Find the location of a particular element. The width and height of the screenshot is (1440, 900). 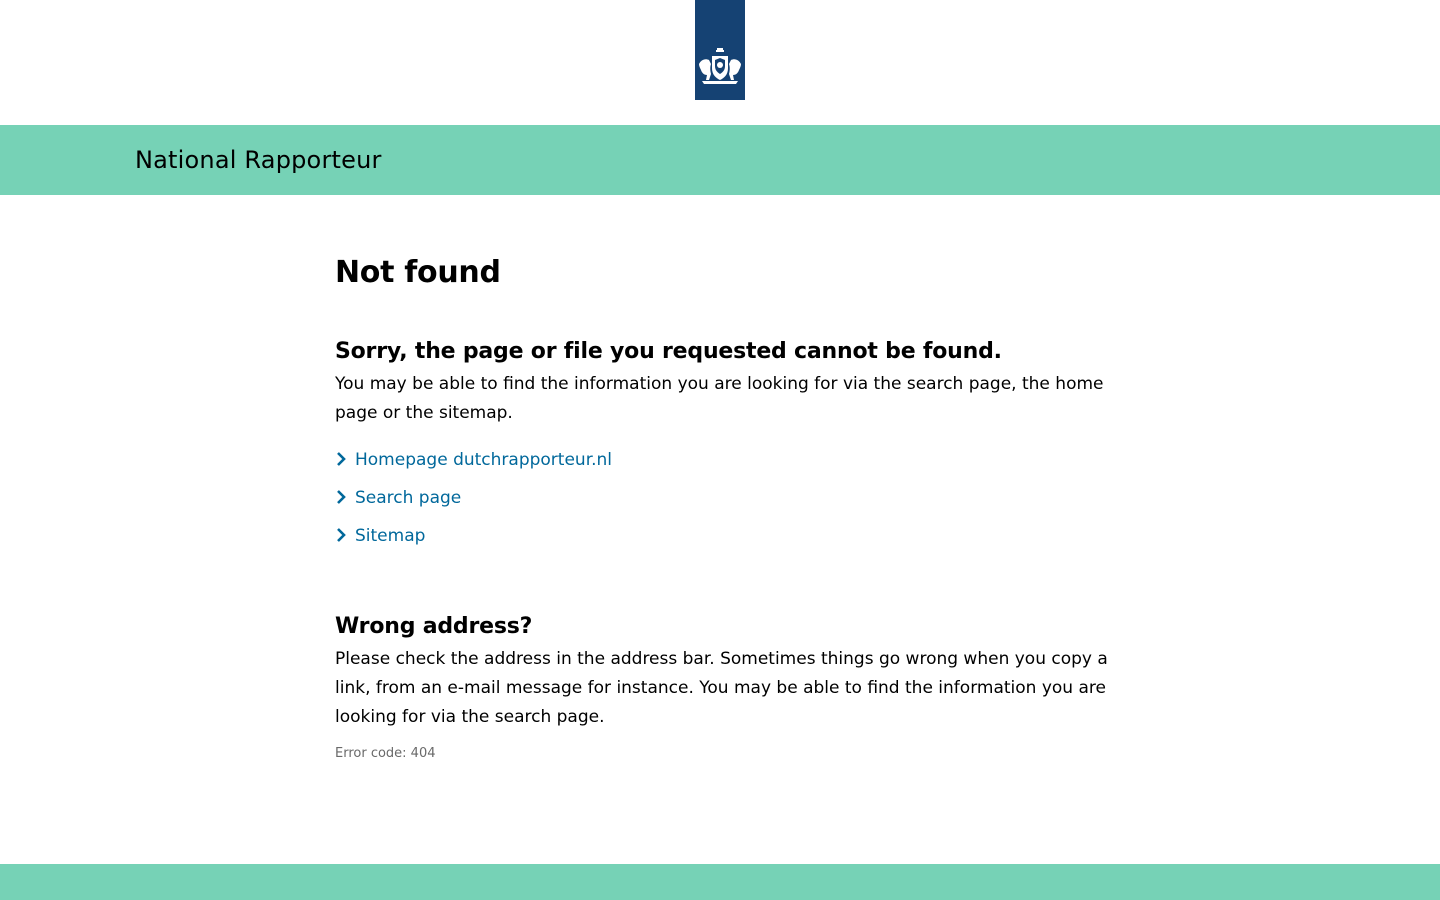

logo-link is located at coordinates (720, 50).